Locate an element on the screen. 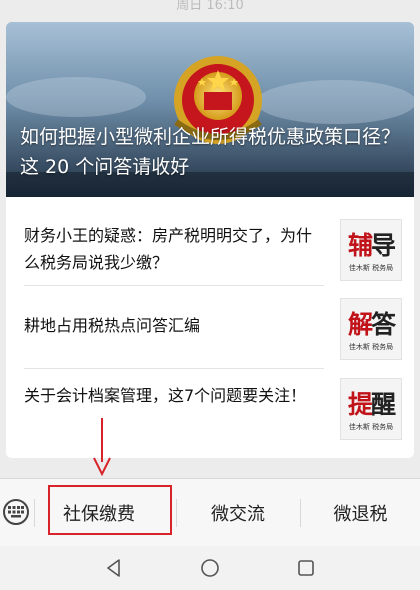 This screenshot has height=590, width=420. recent-apps-icon is located at coordinates (306, 568).